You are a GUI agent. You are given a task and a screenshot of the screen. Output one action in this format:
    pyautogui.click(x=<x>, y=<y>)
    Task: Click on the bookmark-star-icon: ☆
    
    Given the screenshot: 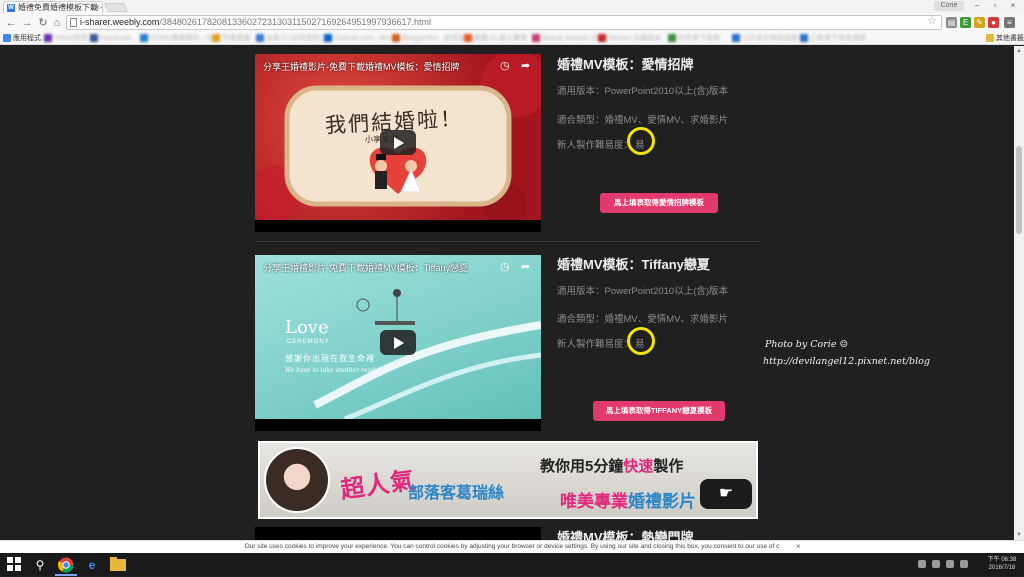 What is the action you would take?
    pyautogui.click(x=932, y=22)
    